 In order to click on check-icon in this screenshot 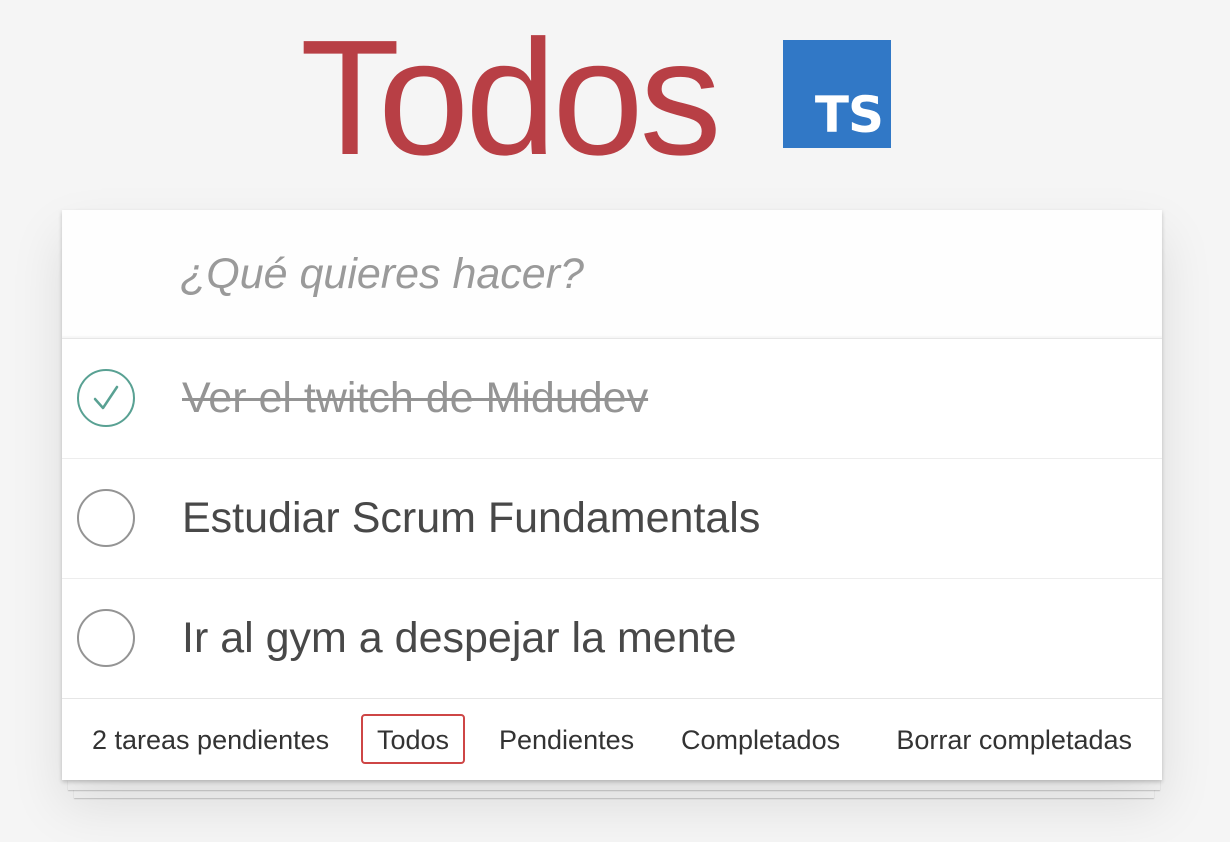, I will do `click(106, 397)`.